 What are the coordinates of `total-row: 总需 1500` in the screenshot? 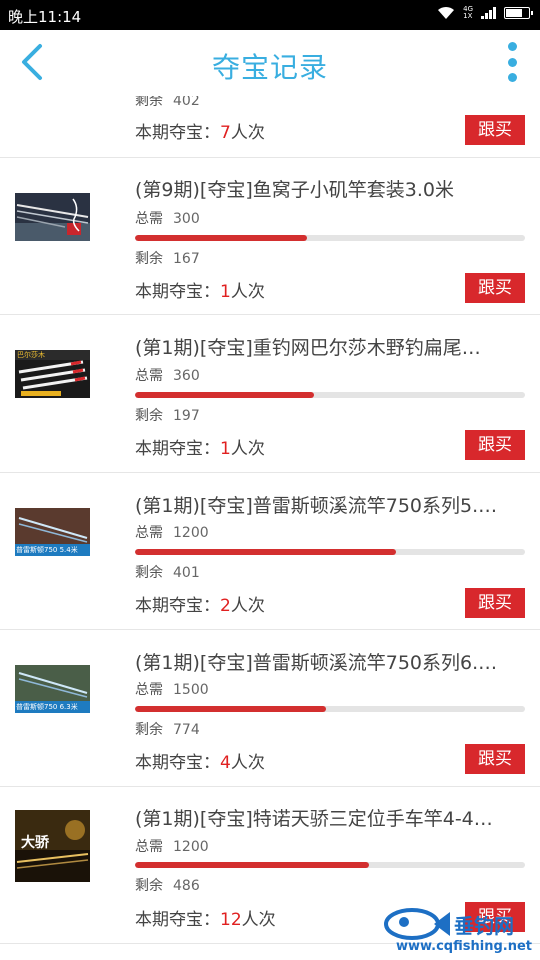 It's located at (172, 689).